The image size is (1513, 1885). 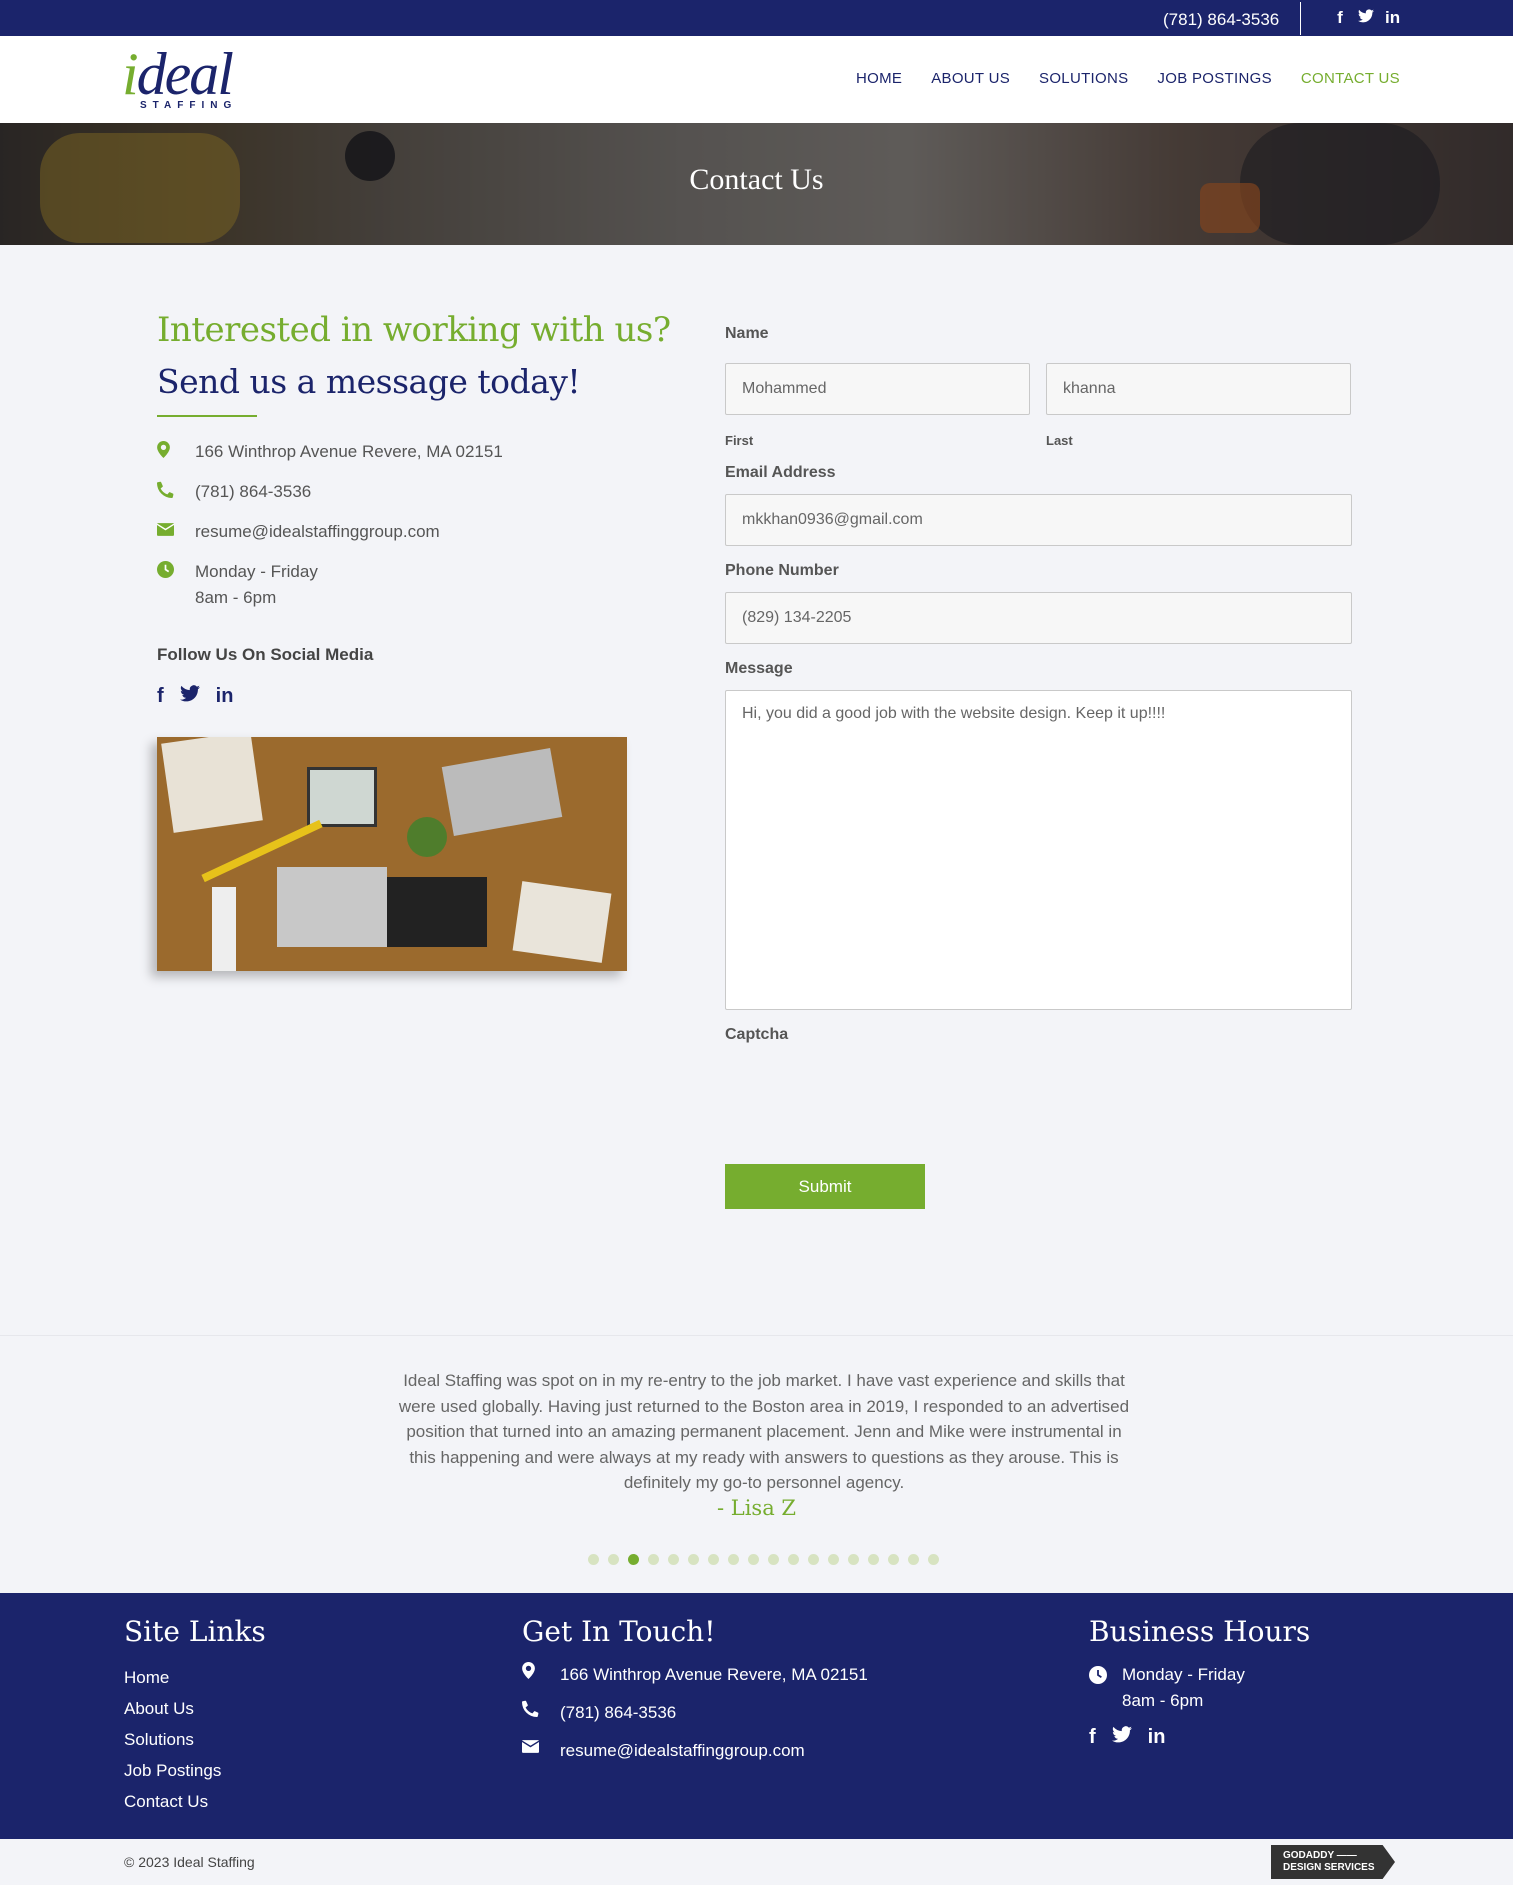 What do you see at coordinates (195, 1631) in the screenshot?
I see `site-links-title: Site Links` at bounding box center [195, 1631].